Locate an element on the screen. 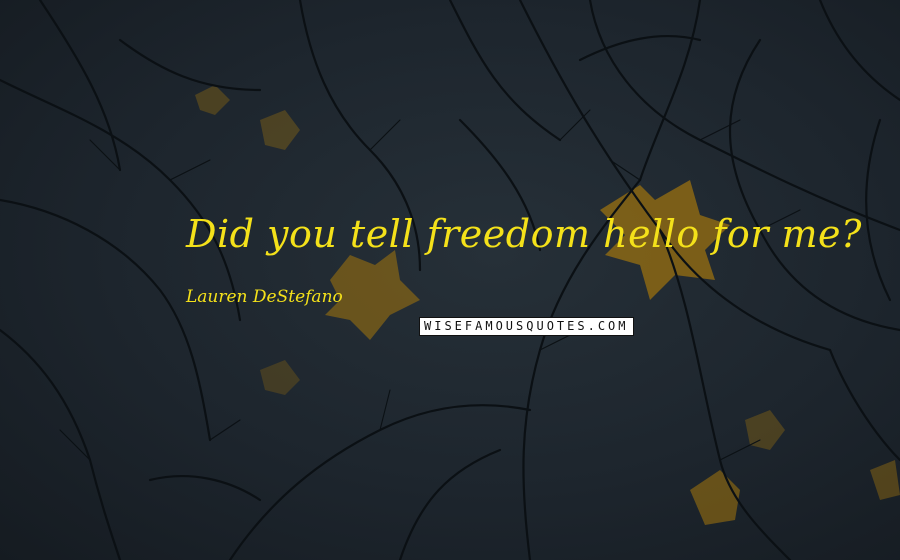  quote-text: Did you tell freedom hello for me? is located at coordinates (524, 234).